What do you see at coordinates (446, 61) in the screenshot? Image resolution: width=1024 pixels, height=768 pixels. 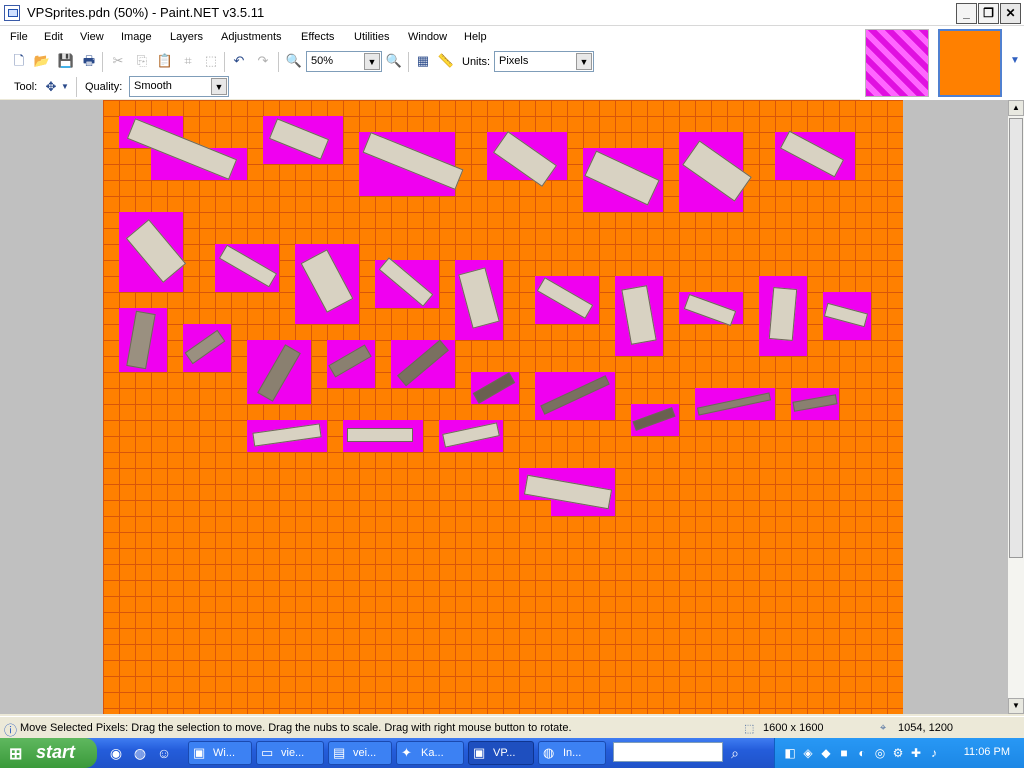 I see `ruler-icon: 📏` at bounding box center [446, 61].